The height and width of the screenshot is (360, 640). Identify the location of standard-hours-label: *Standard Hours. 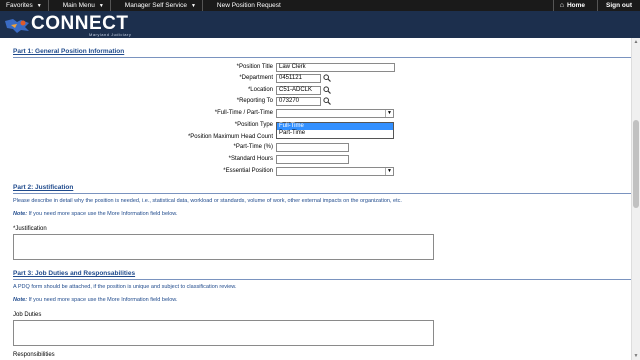
(250, 159).